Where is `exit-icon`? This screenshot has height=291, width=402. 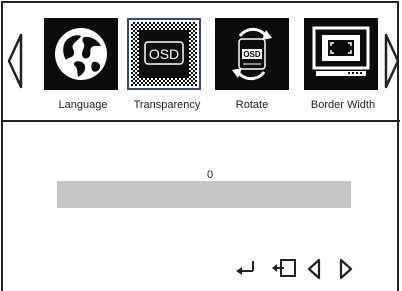
exit-icon is located at coordinates (284, 268).